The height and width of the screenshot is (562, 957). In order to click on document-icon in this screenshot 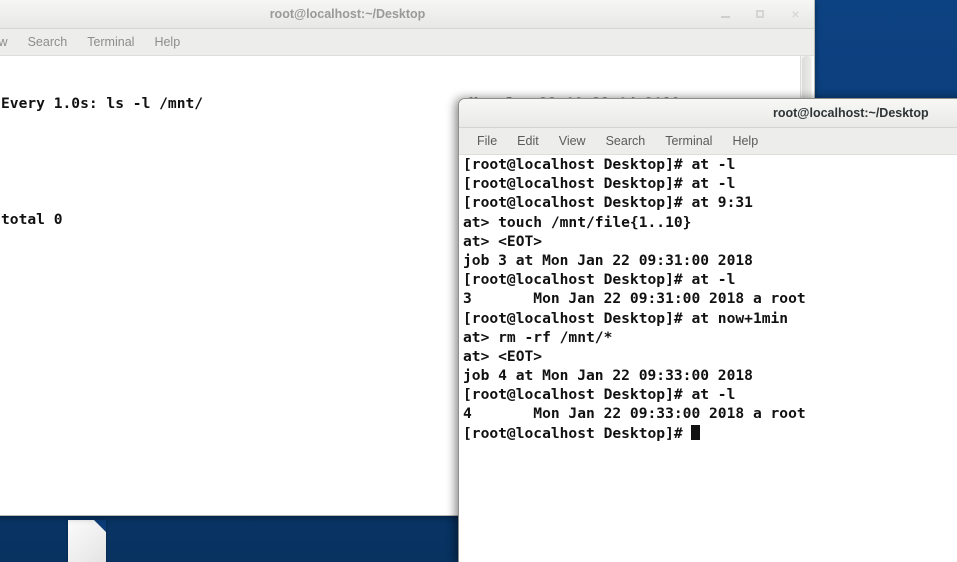, I will do `click(87, 541)`.